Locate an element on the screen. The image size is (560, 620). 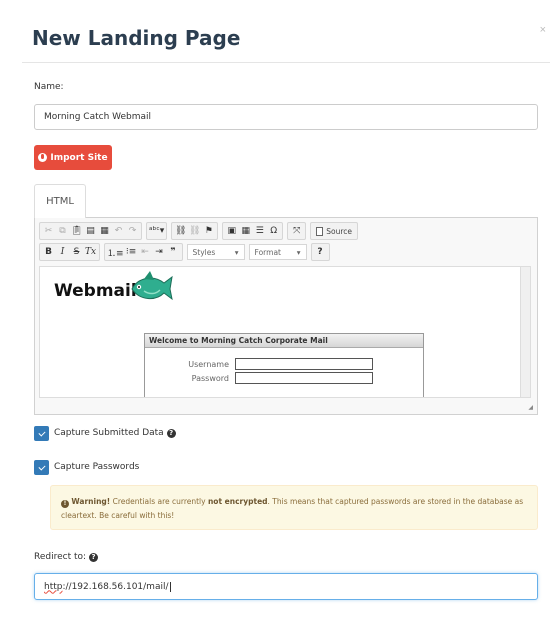
redirect-label-text: Redirect to: is located at coordinates (60, 557).